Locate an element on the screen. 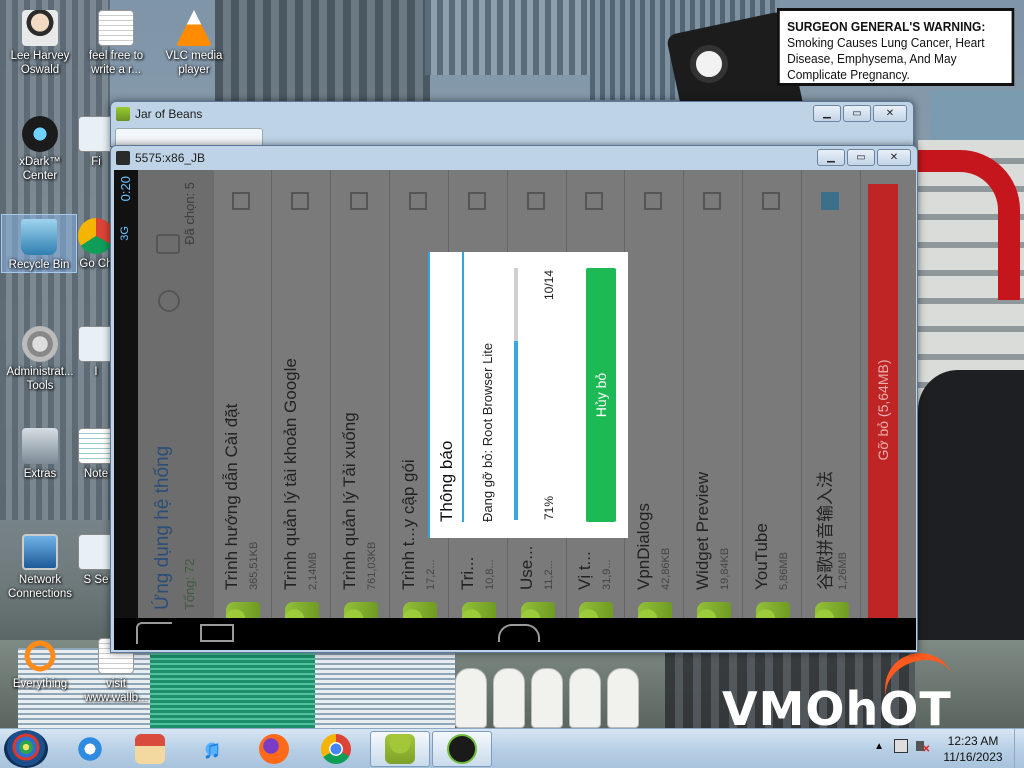  progress-bar is located at coordinates (516, 394).